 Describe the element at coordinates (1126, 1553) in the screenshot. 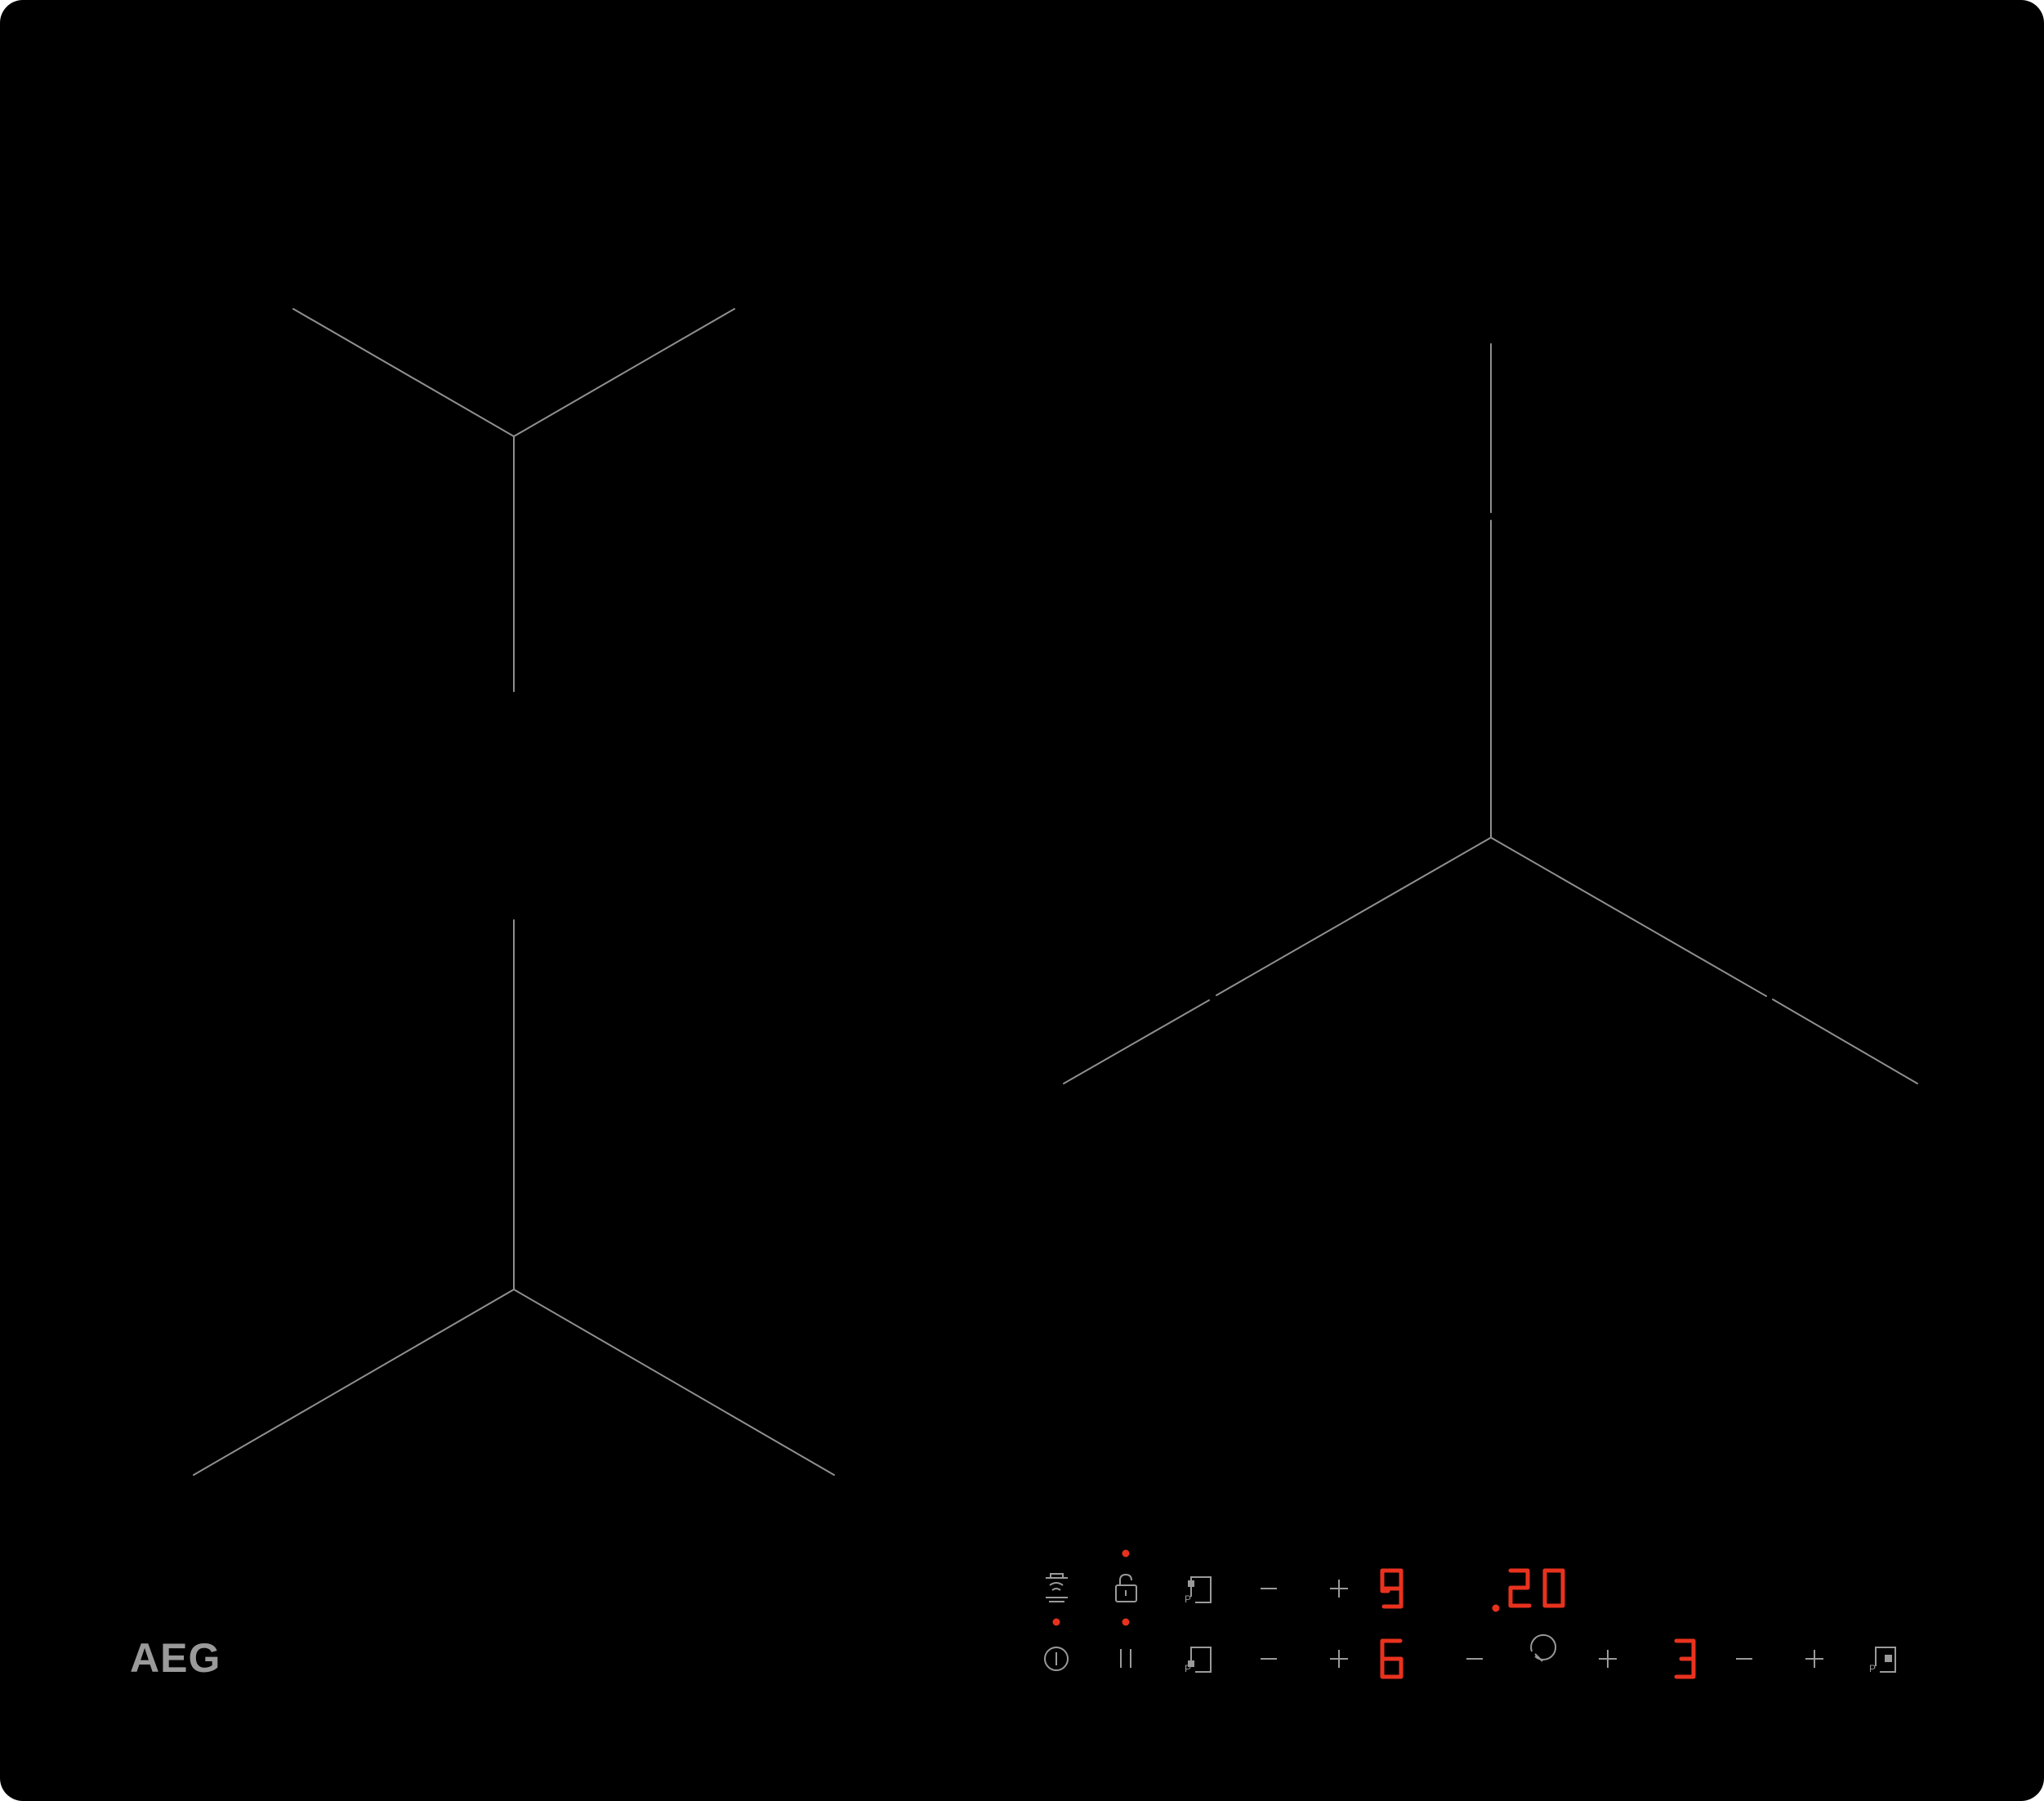

I see `lock-indicator-dot` at that location.